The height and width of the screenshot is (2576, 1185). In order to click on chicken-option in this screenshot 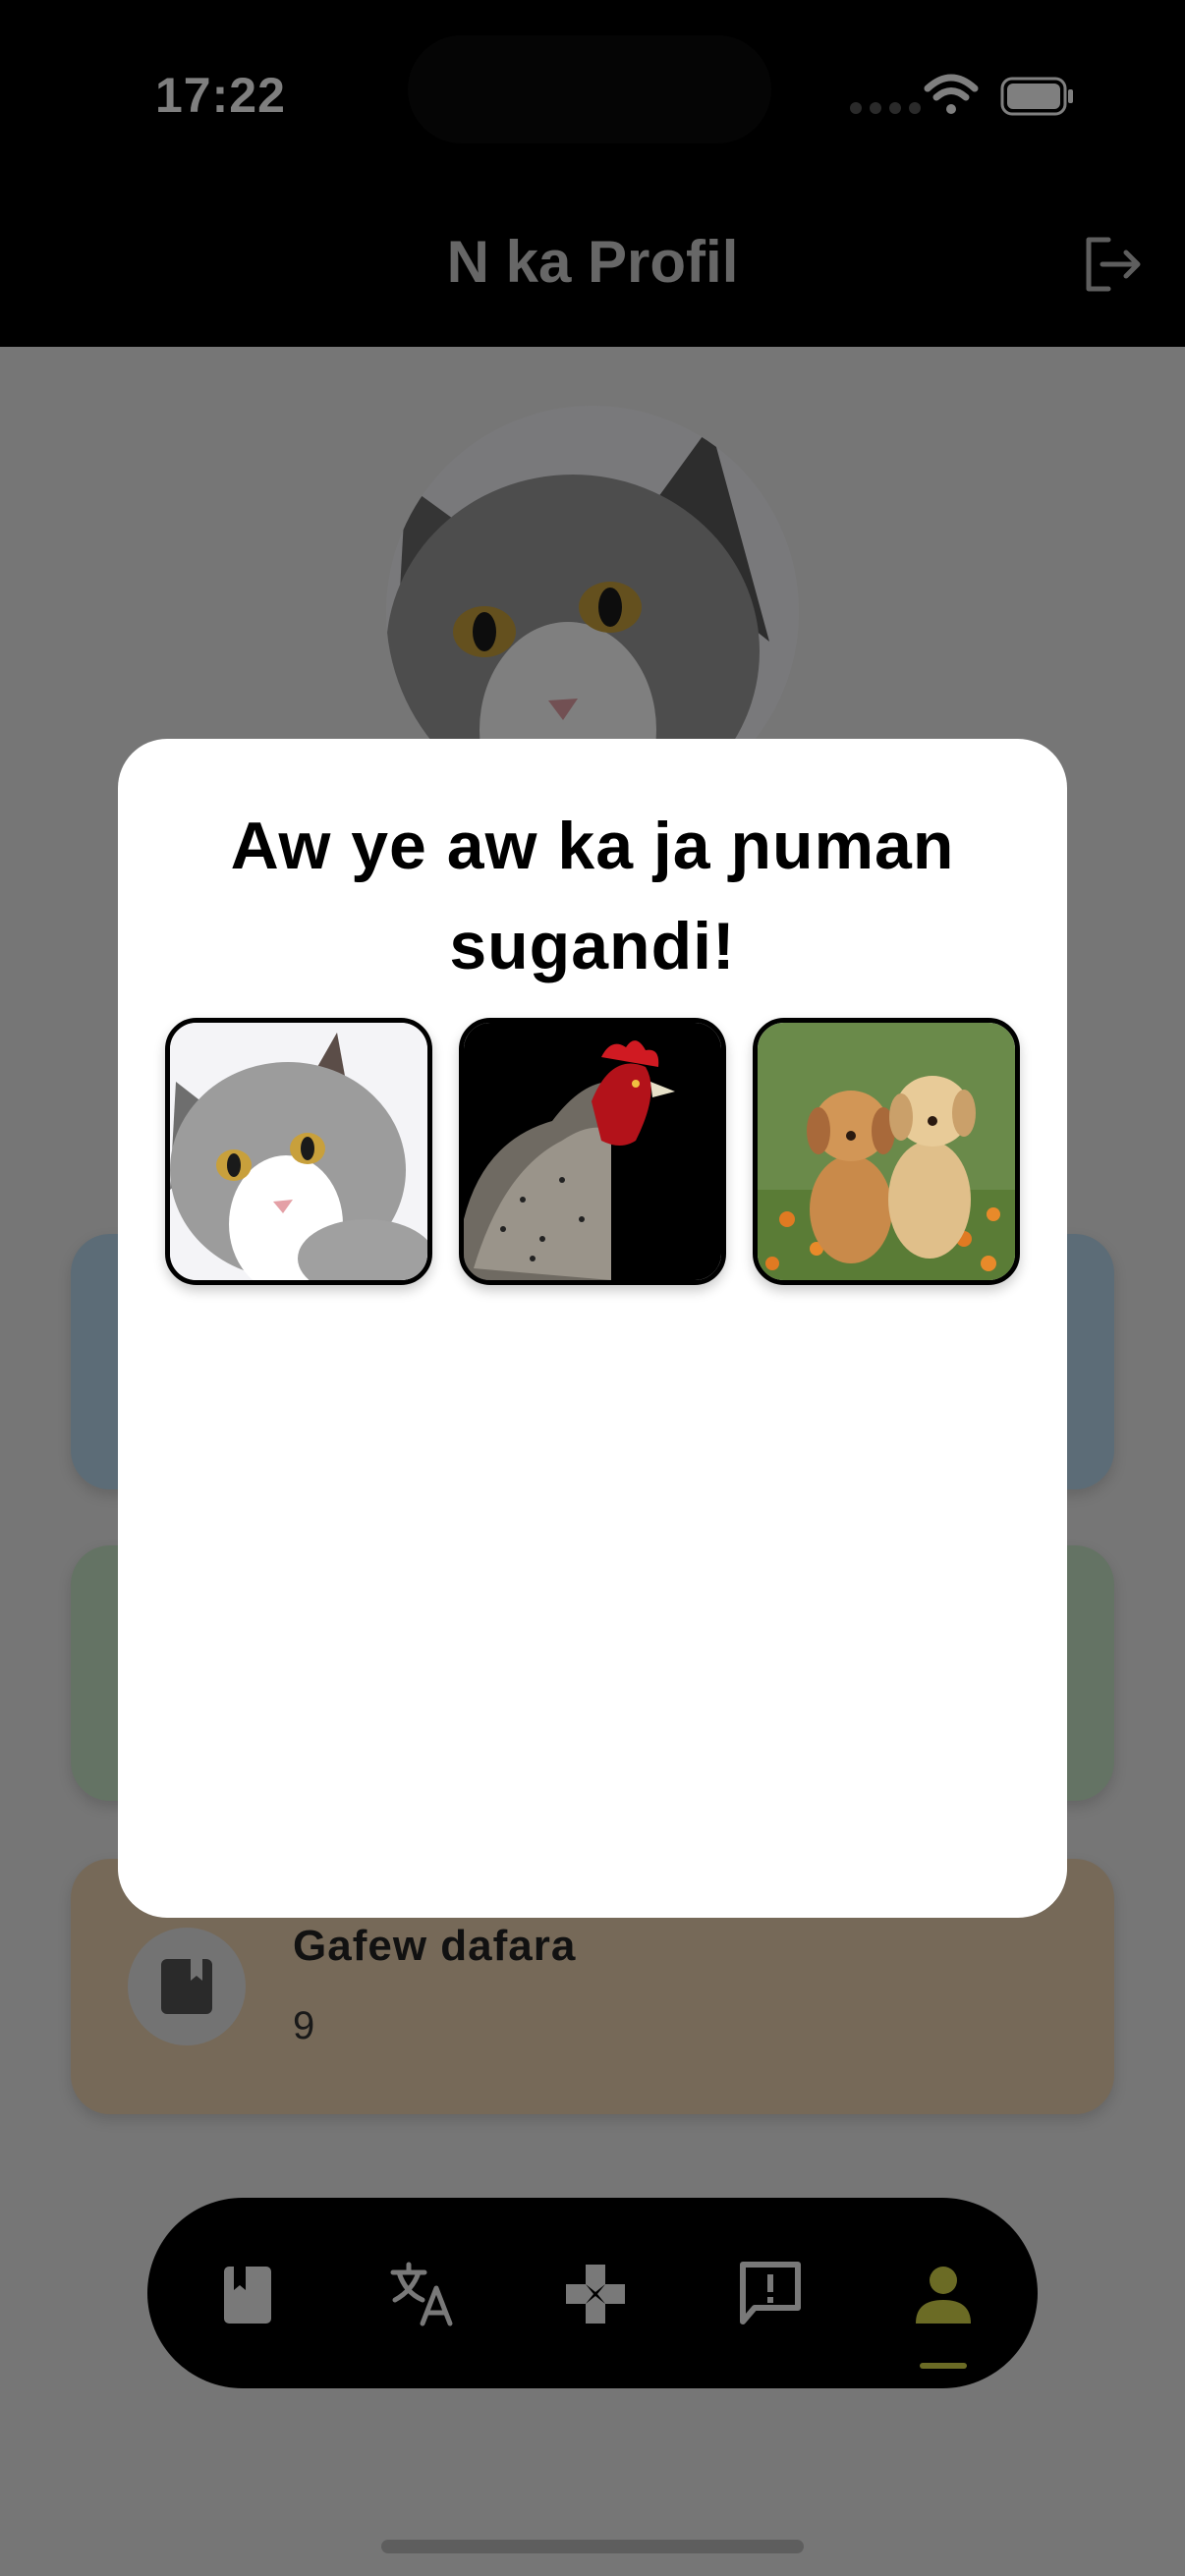, I will do `click(592, 1151)`.